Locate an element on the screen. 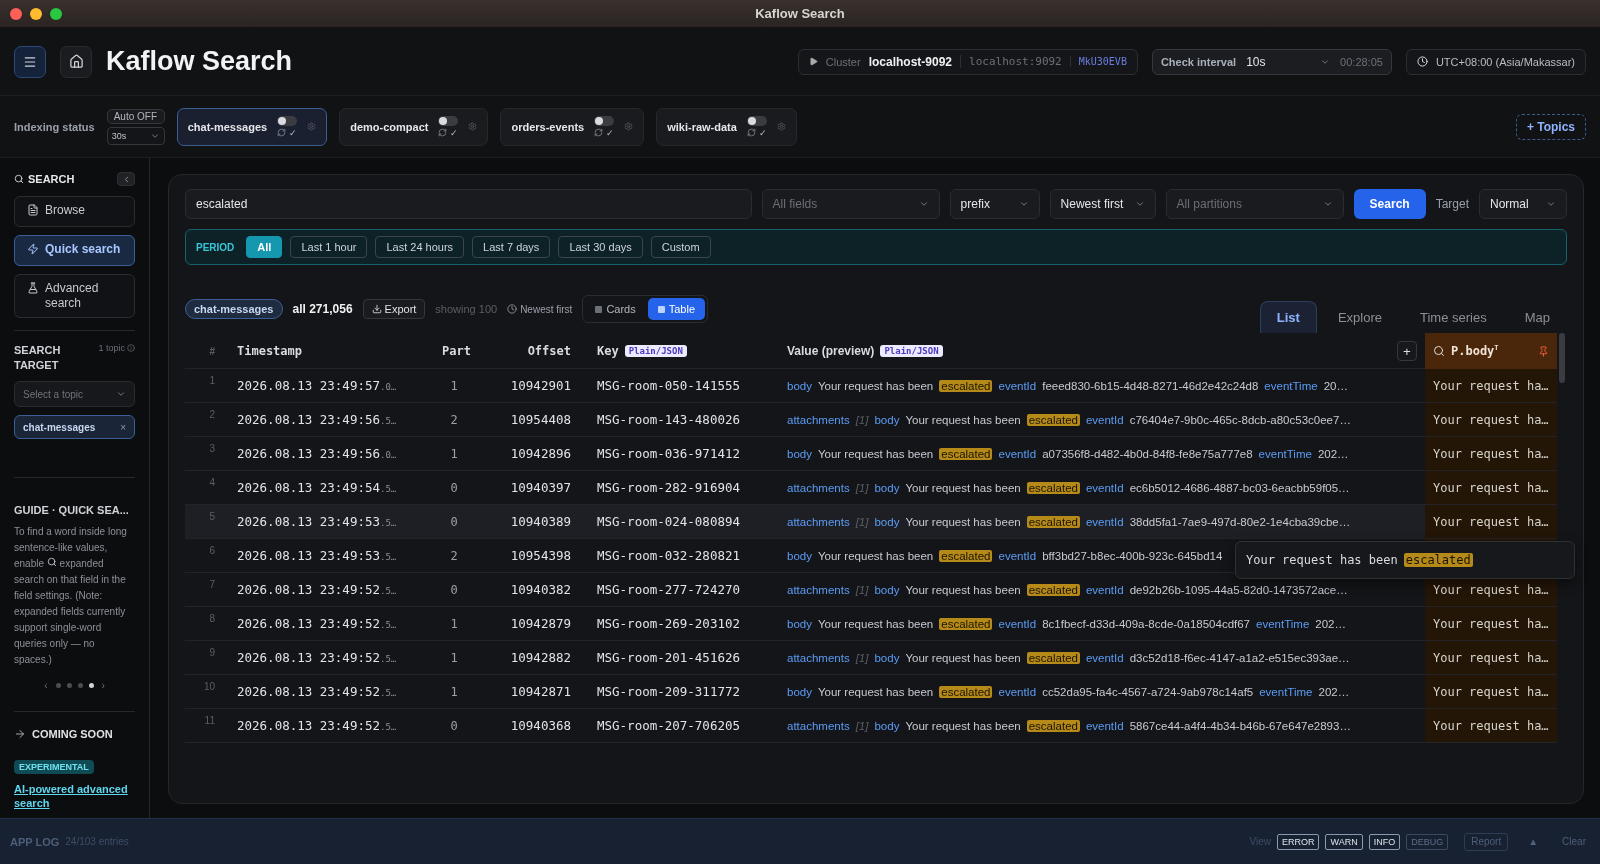 The height and width of the screenshot is (864, 1600). period-option: Last 1 hour is located at coordinates (329, 247).